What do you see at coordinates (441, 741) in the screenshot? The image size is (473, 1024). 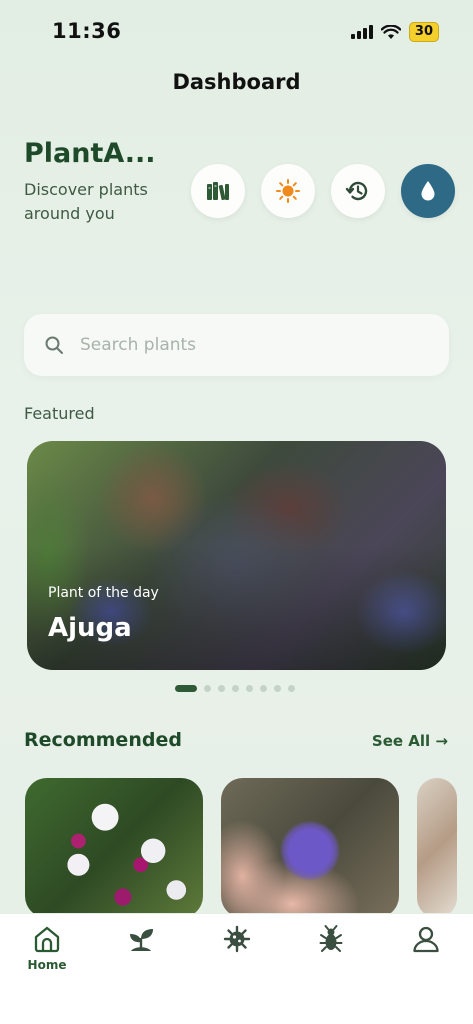 I see `arrow-right-icon: →` at bounding box center [441, 741].